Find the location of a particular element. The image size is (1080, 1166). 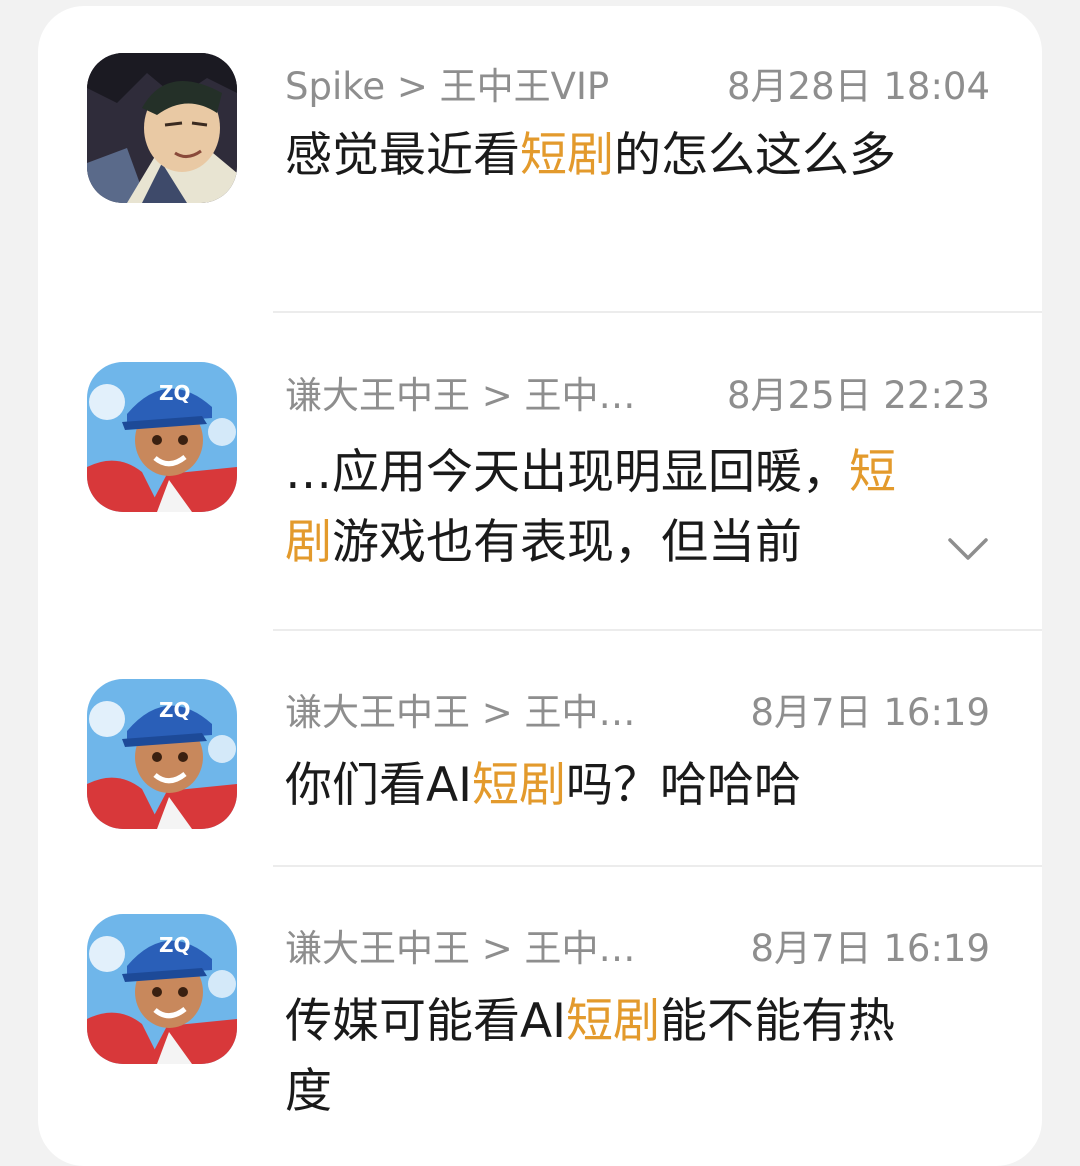

message-text: 感觉最近看短剧的怎么这么多 is located at coordinates (605, 156).